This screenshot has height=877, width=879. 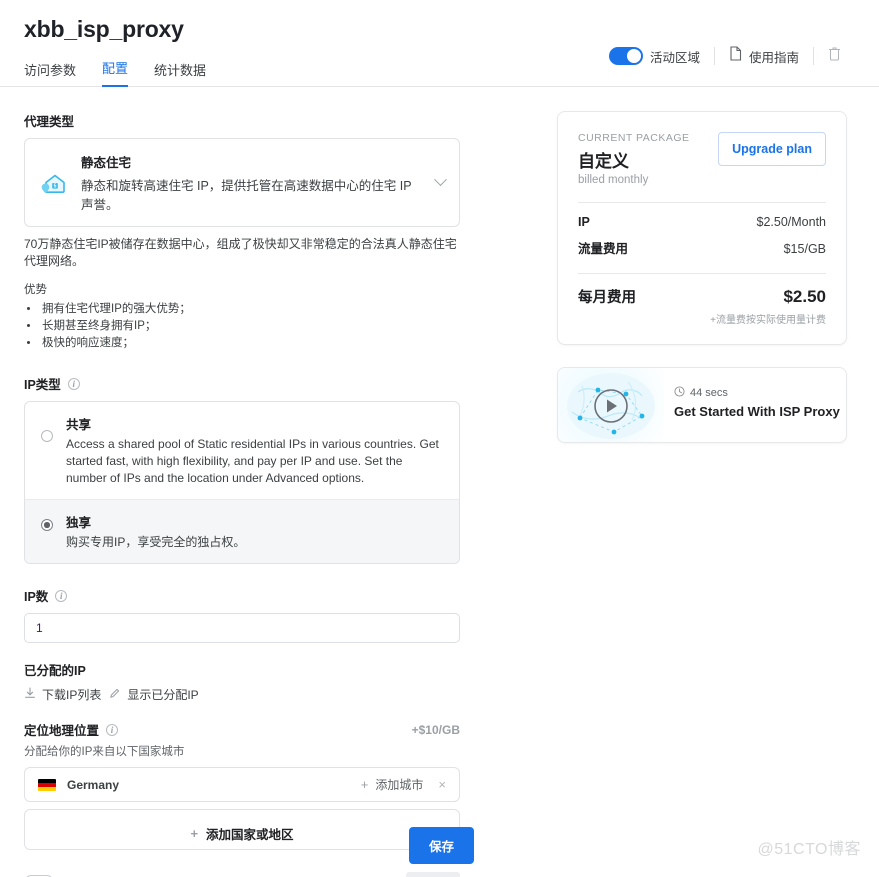 I want to click on package-eyebrow: CURRENT PACKAGE, so click(x=634, y=138).